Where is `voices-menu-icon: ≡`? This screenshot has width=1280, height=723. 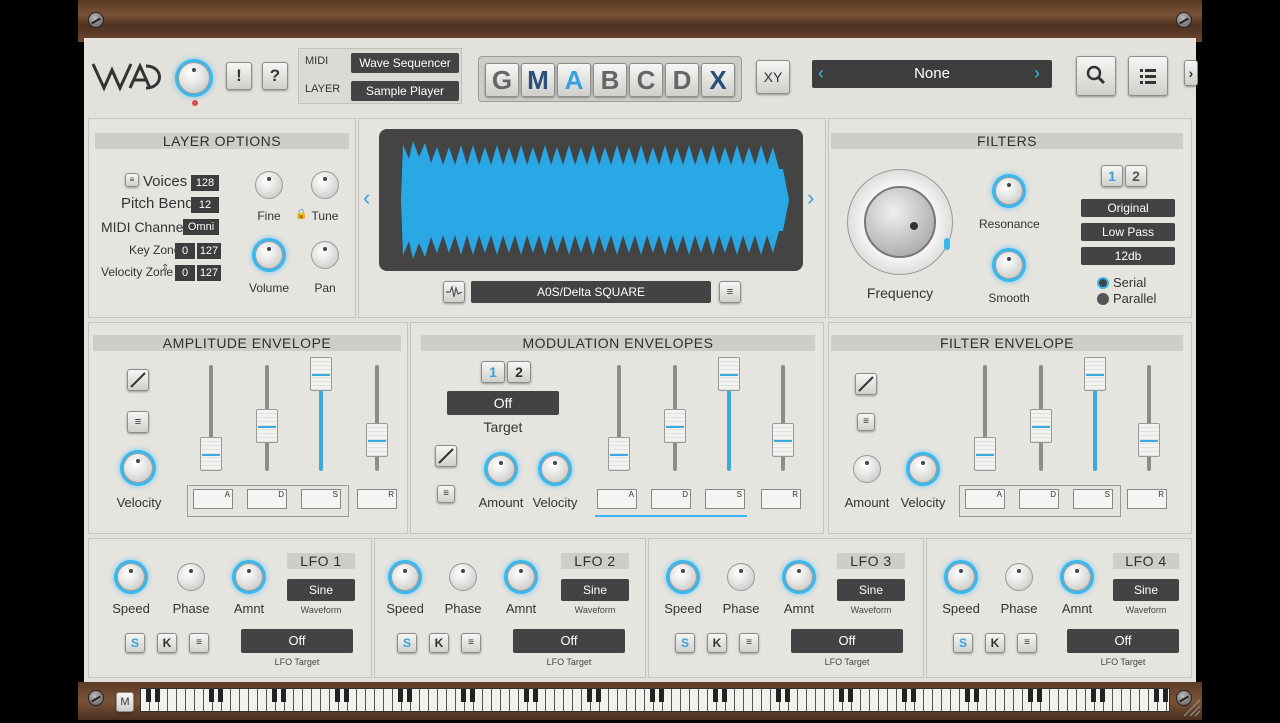 voices-menu-icon: ≡ is located at coordinates (132, 180).